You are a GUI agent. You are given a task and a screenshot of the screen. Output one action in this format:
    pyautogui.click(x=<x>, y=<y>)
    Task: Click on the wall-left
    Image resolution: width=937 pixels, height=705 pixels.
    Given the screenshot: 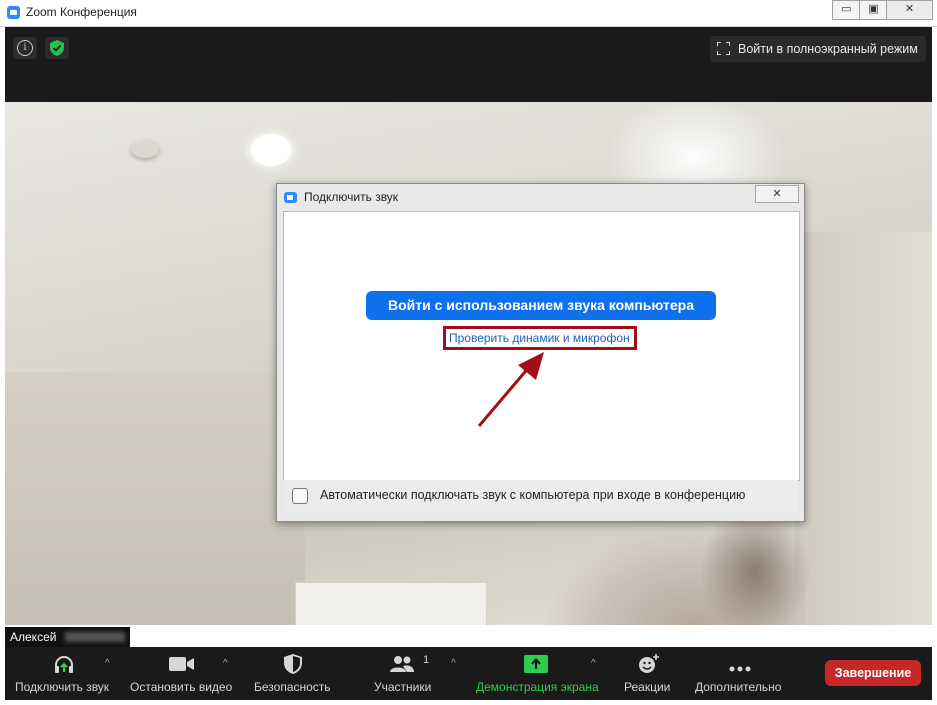 What is the action you would take?
    pyautogui.click(x=155, y=498)
    